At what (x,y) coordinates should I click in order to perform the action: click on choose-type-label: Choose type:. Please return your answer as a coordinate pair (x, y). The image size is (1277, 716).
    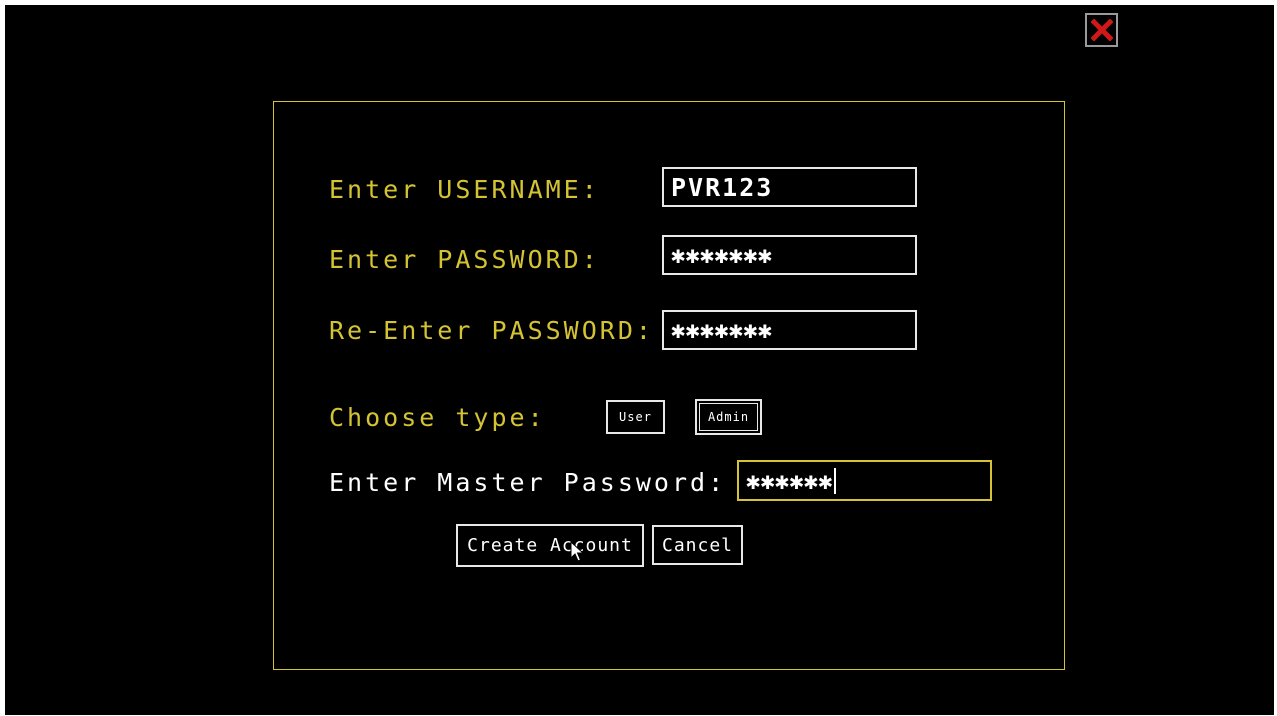
    Looking at the image, I should click on (437, 417).